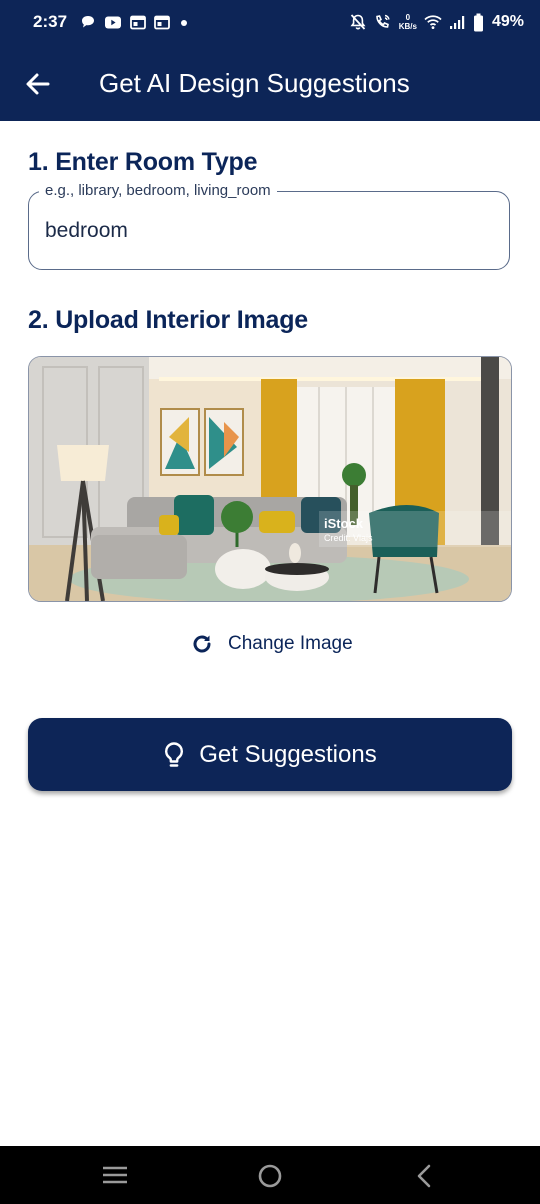 This screenshot has width=540, height=1204. I want to click on back-icon, so click(424, 1176).